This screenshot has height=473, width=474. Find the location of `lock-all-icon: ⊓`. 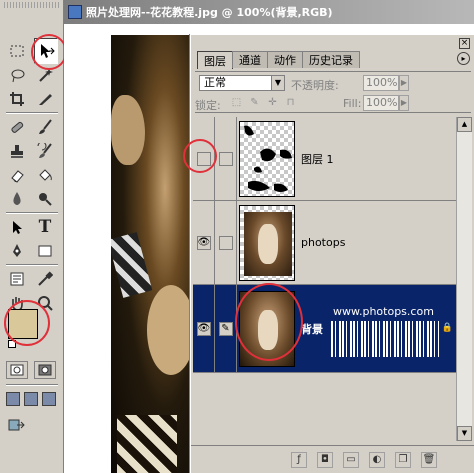

lock-all-icon: ⊓ is located at coordinates (290, 102).